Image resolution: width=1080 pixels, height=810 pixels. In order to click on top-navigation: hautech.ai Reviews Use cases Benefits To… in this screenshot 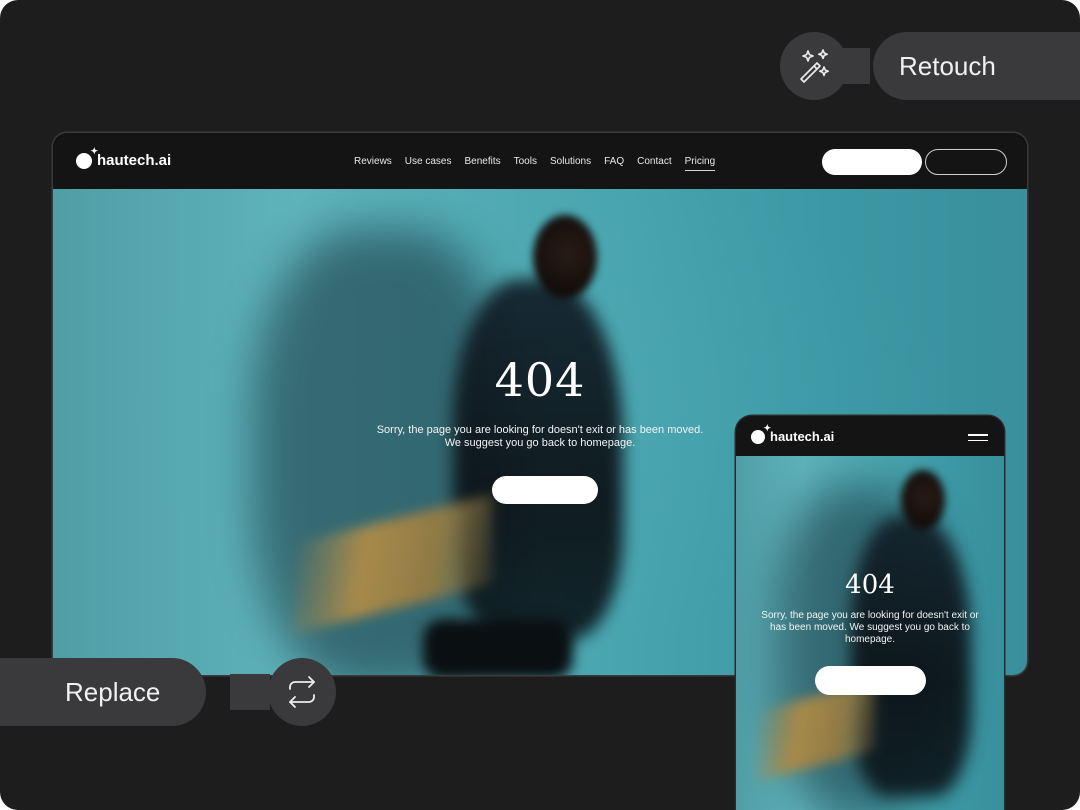, I will do `click(540, 161)`.